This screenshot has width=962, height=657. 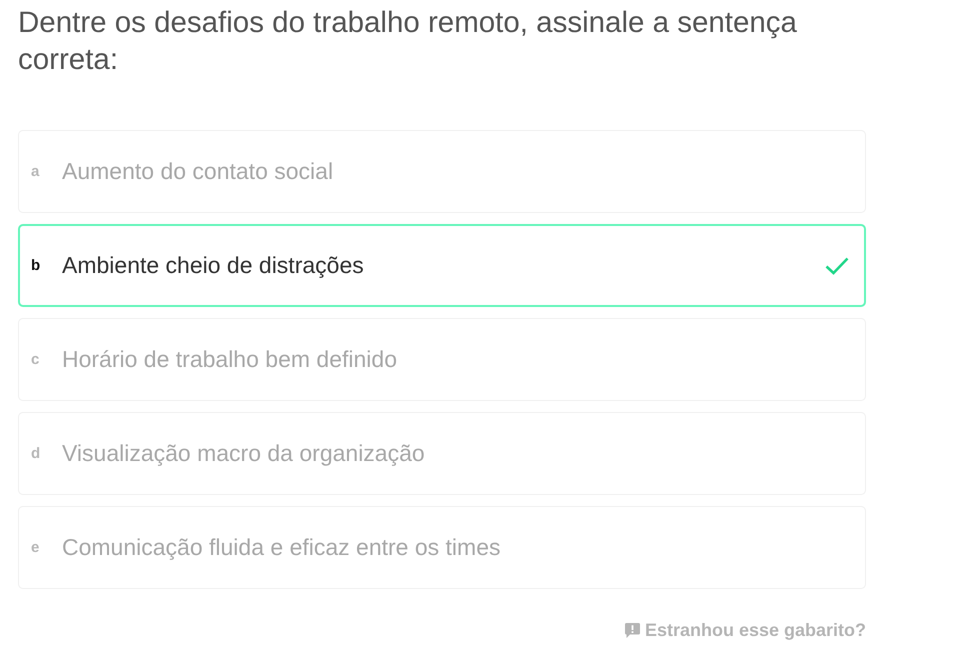 I want to click on option-letter: e, so click(x=35, y=547).